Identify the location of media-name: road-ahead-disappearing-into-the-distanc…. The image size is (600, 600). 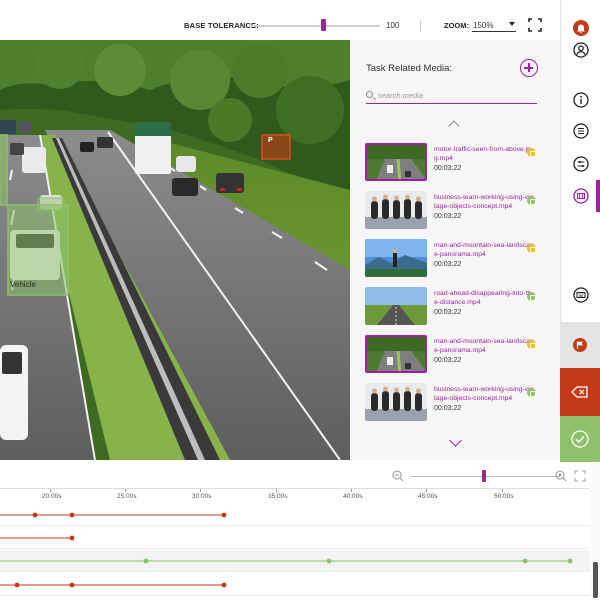
(484, 298).